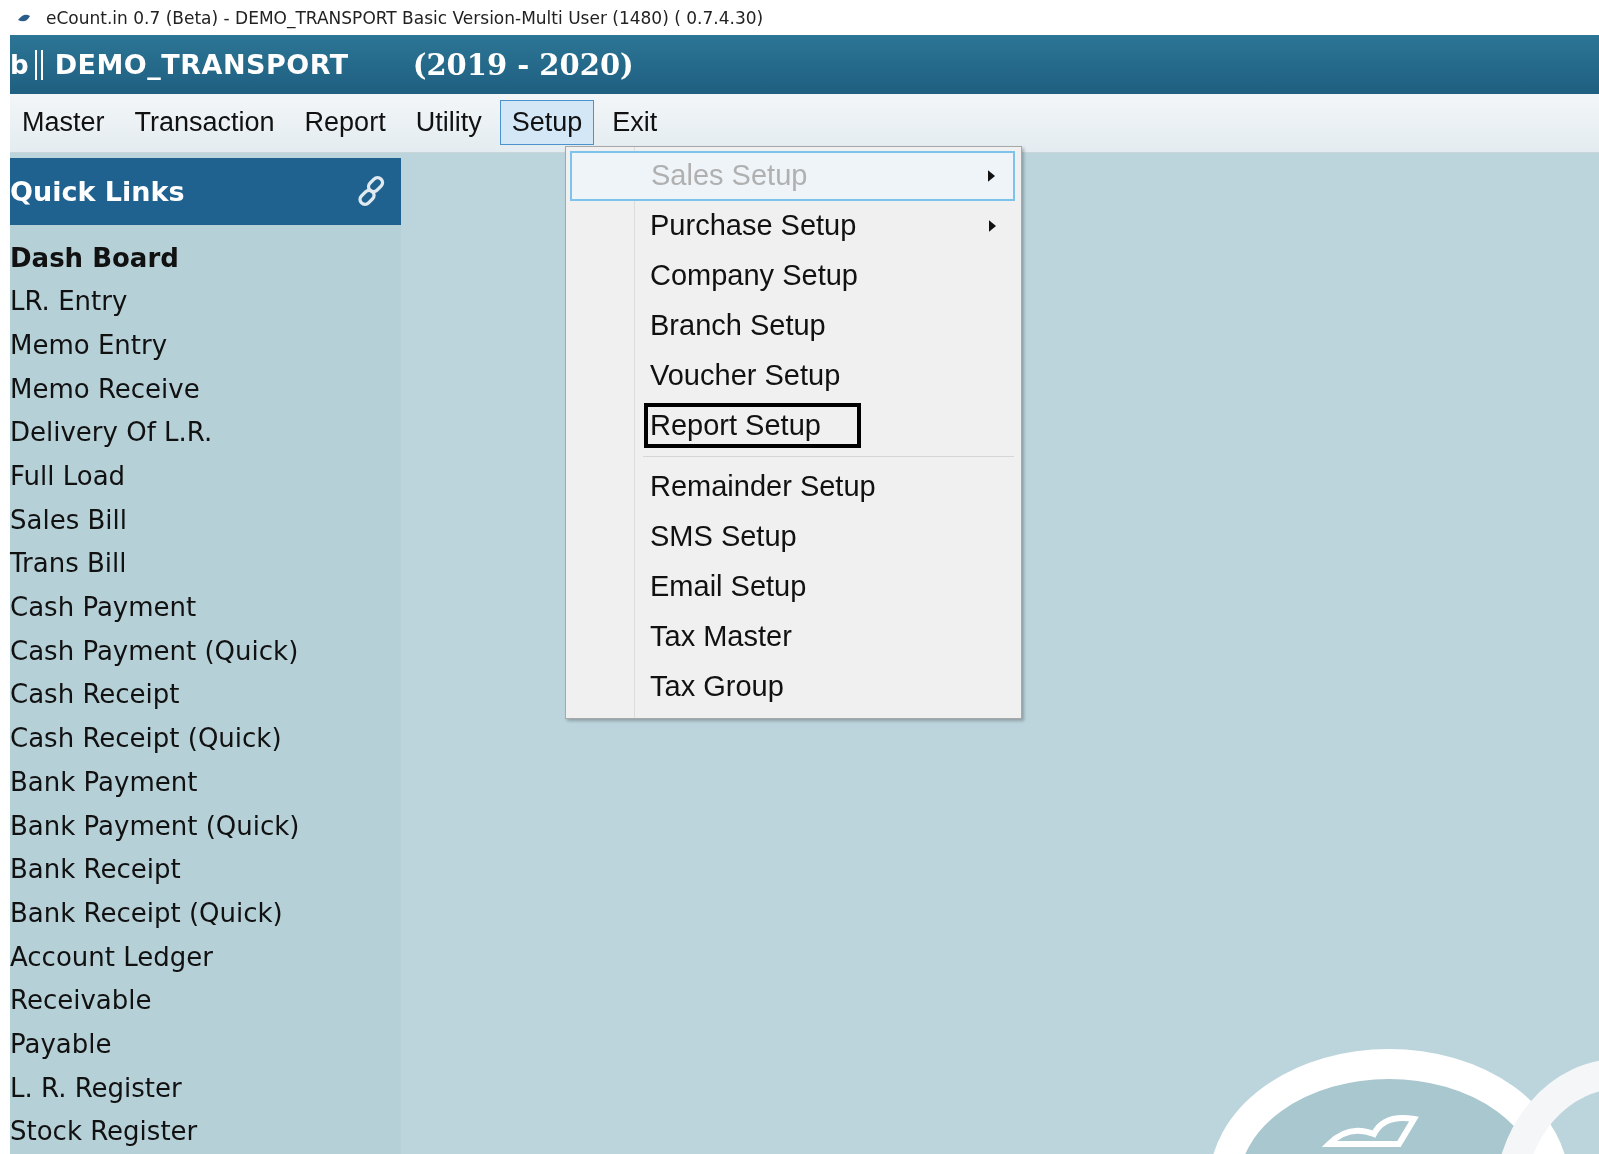 The width and height of the screenshot is (1599, 1154). Describe the element at coordinates (792, 225) in the screenshot. I see `menu-option: Purchase Setup` at that location.